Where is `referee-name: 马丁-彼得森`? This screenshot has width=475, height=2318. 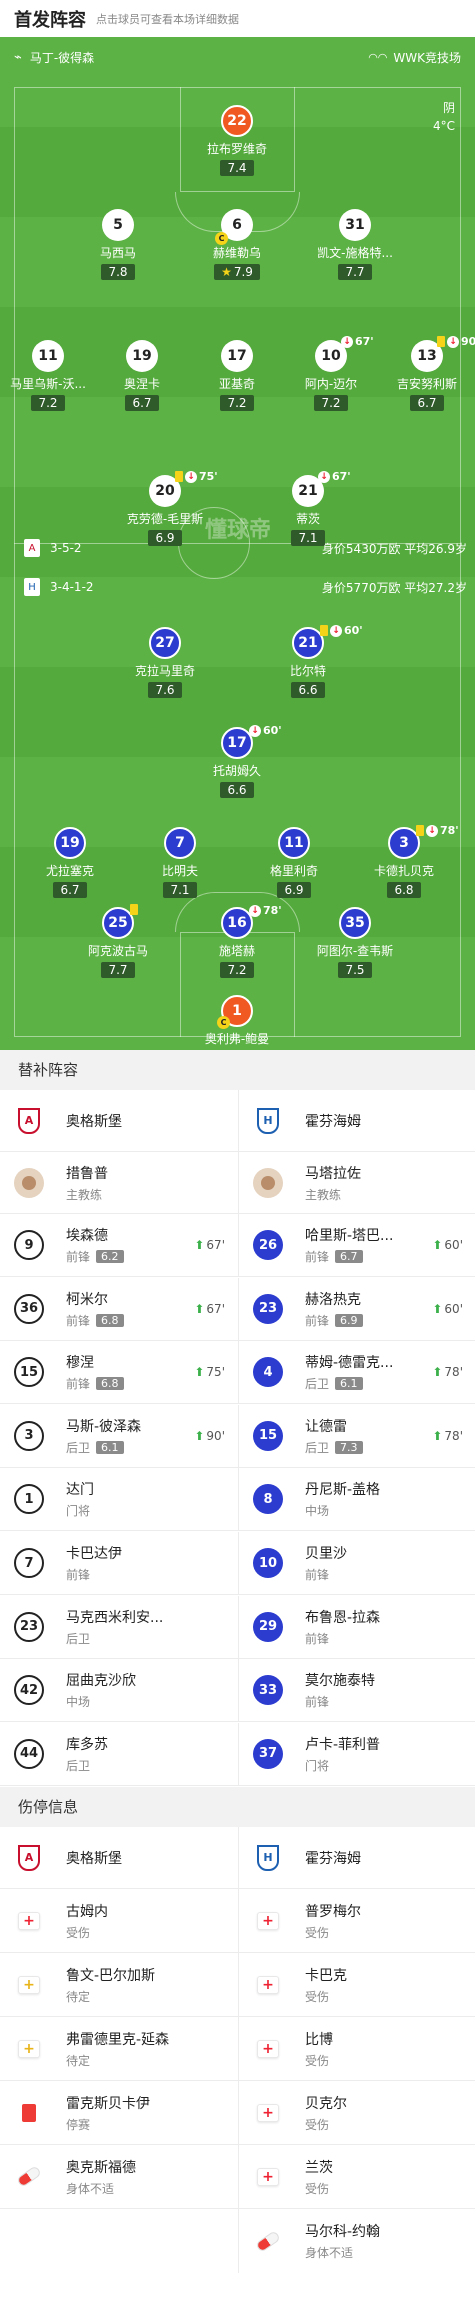
referee-name: 马丁-彼得森 is located at coordinates (62, 58).